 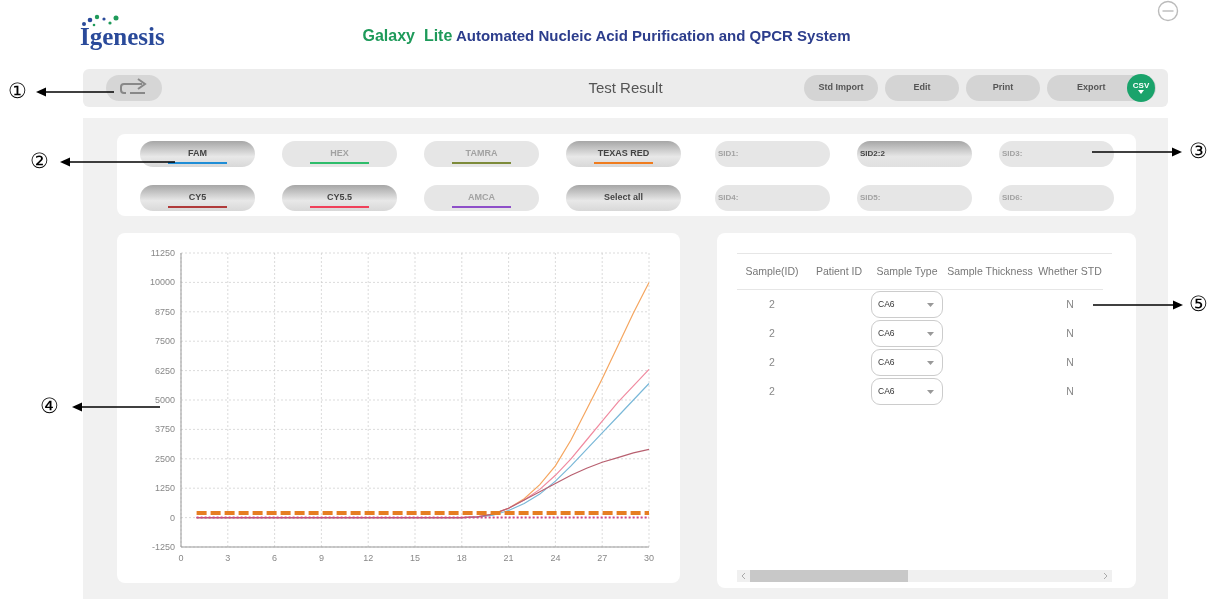 What do you see at coordinates (321, 558) in the screenshot?
I see `x-tick-label: 9` at bounding box center [321, 558].